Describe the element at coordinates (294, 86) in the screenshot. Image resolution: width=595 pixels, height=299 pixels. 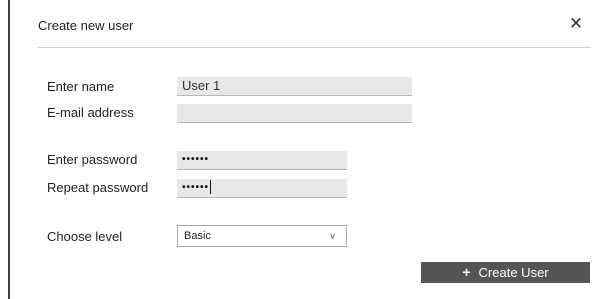
I see `name-field: User 1` at that location.